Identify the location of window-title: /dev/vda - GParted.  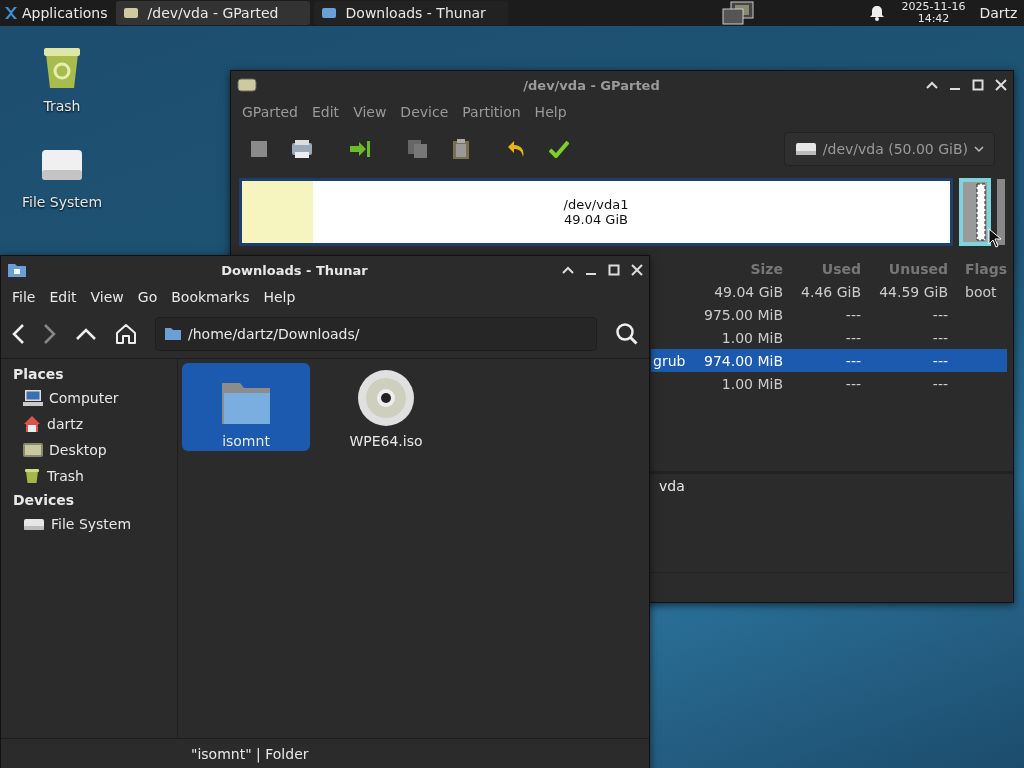
(591, 85).